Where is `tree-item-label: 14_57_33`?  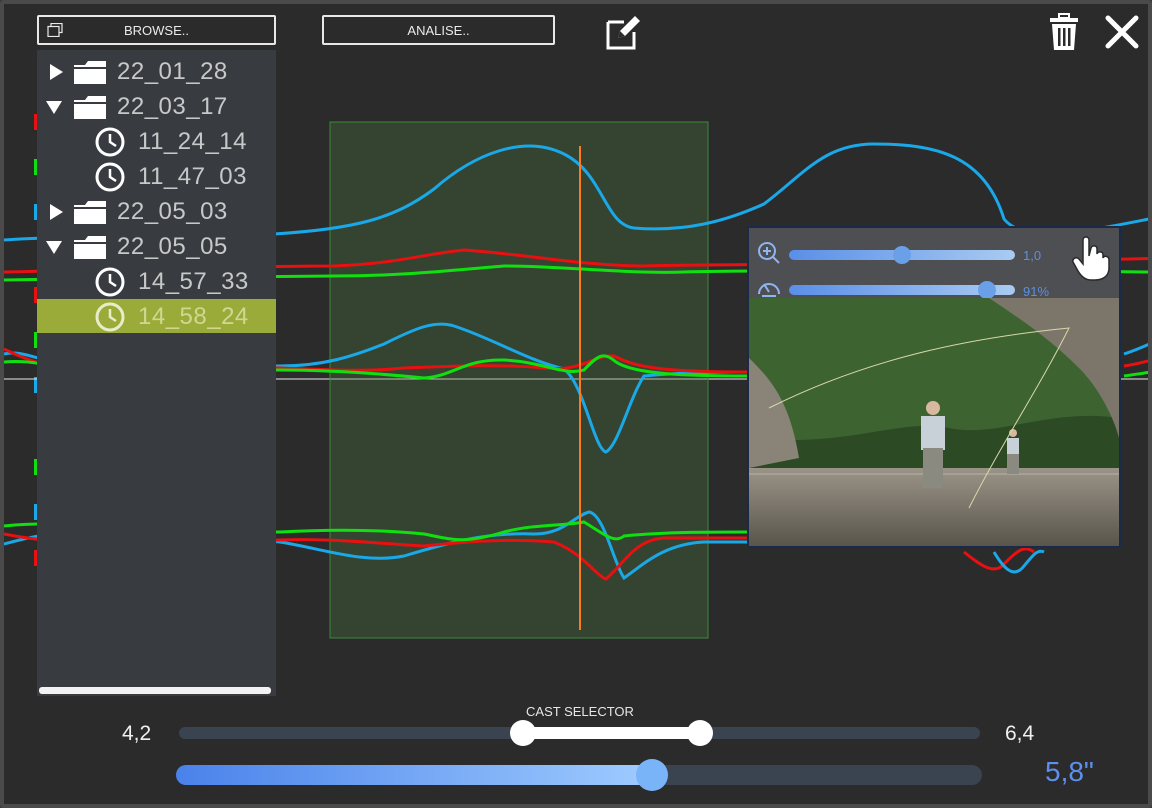
tree-item-label: 14_57_33 is located at coordinates (193, 281).